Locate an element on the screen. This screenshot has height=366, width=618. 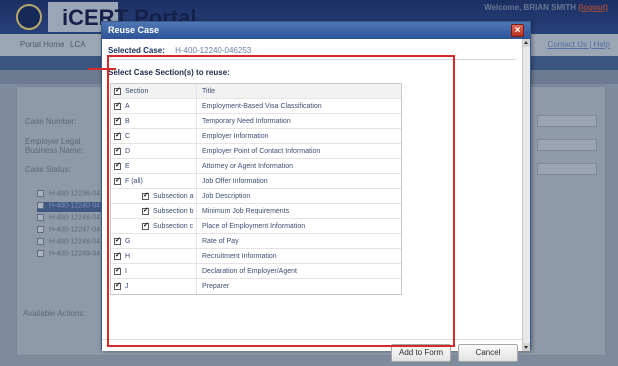
section-id: Subsection a is located at coordinates (173, 196).